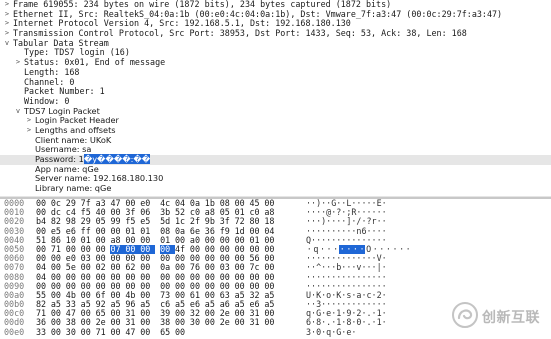 The image size is (551, 339). I want to click on tree-row: Length: 168, so click(275, 72).